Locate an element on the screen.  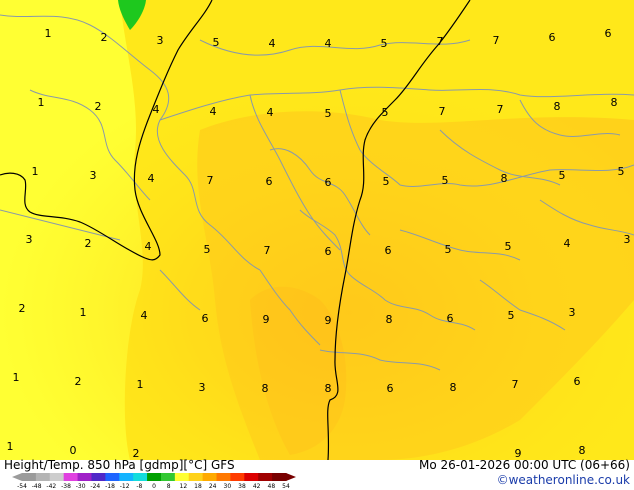
colorbar-tick-label: 12 is located at coordinates (184, 486).